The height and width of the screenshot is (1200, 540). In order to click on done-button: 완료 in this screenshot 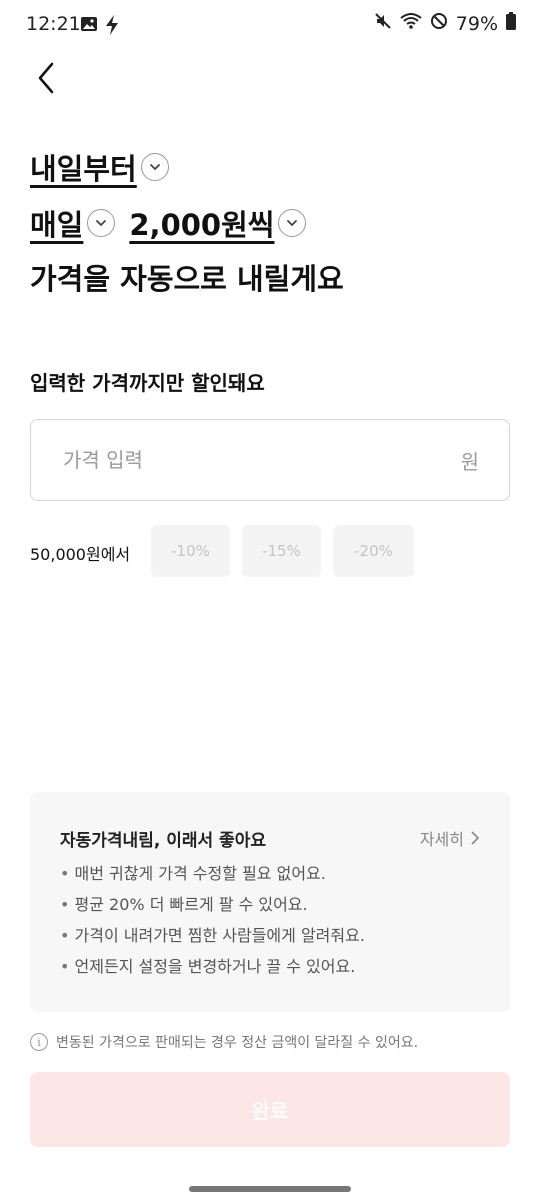, I will do `click(270, 1109)`.